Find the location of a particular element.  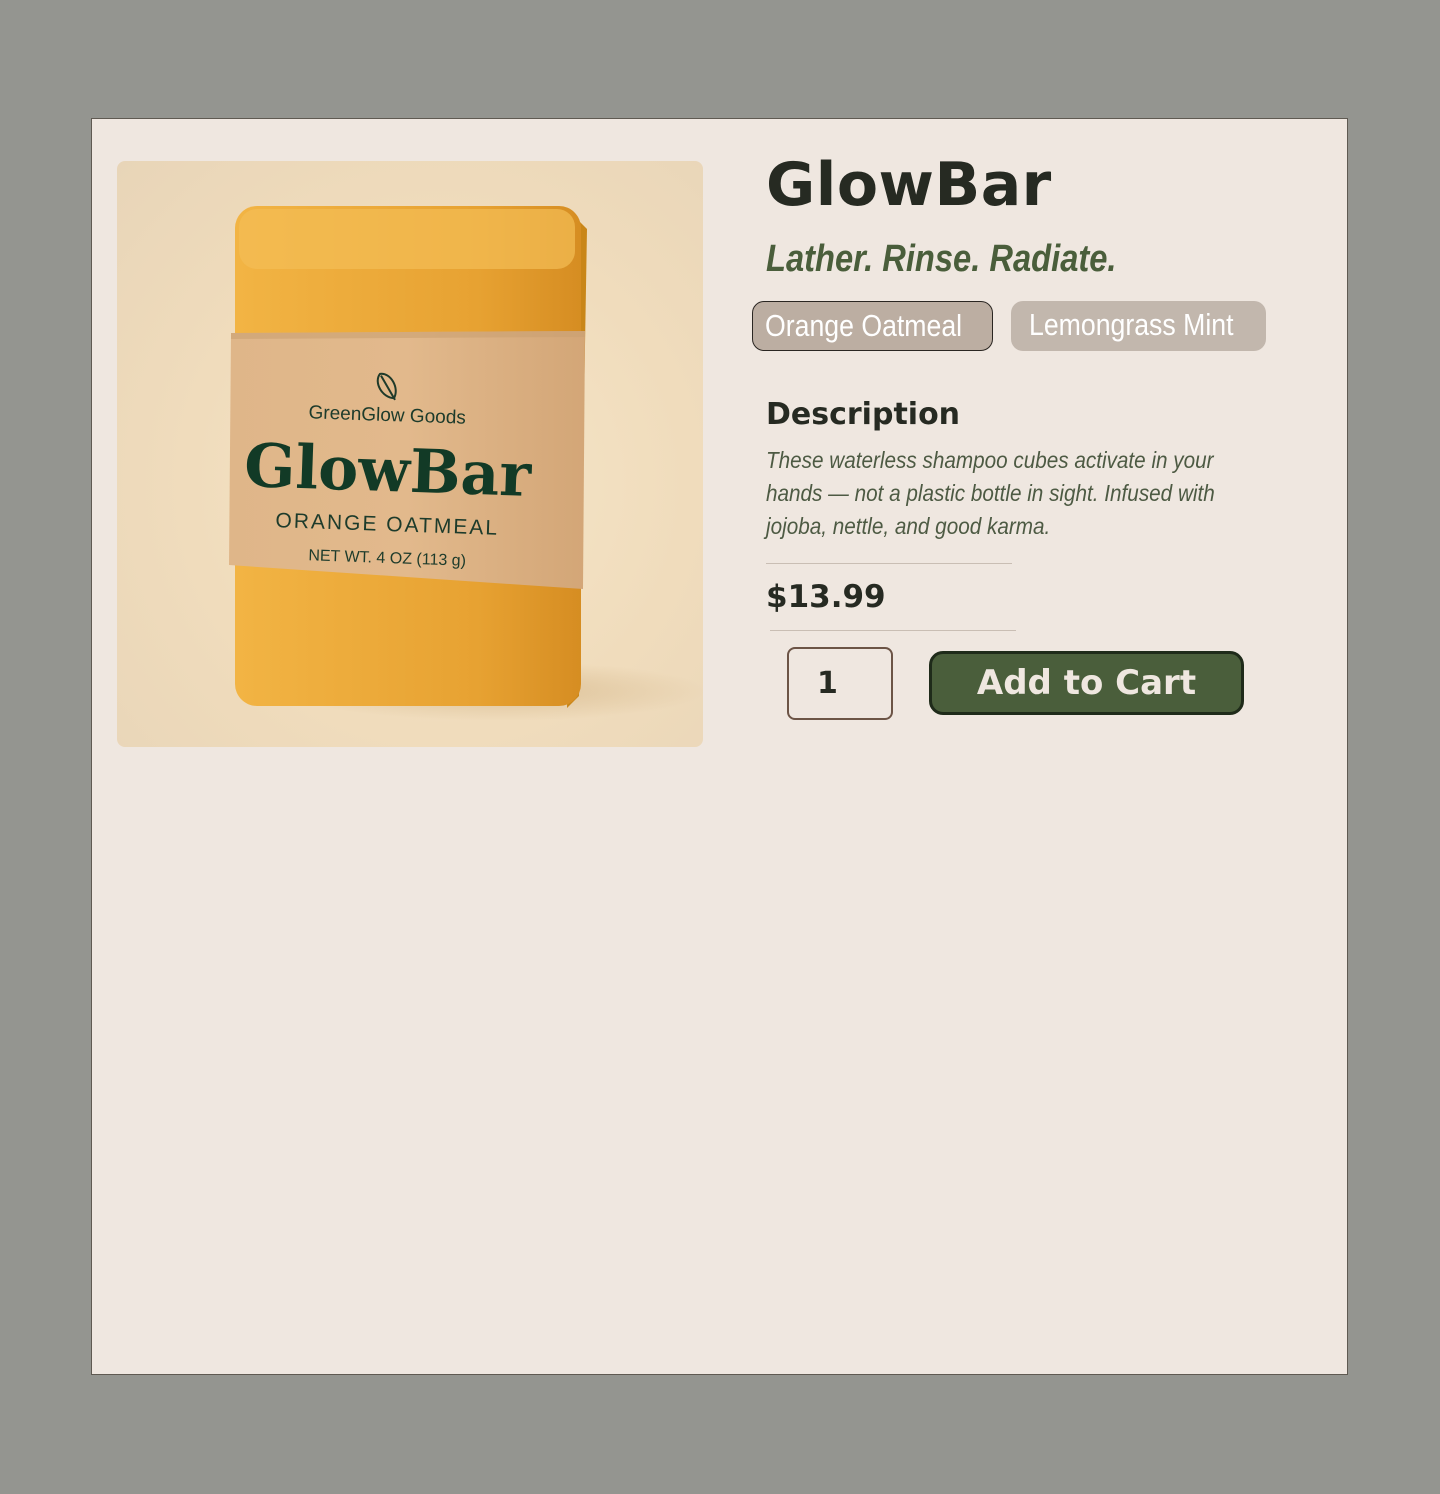

description-heading: Description is located at coordinates (863, 414).